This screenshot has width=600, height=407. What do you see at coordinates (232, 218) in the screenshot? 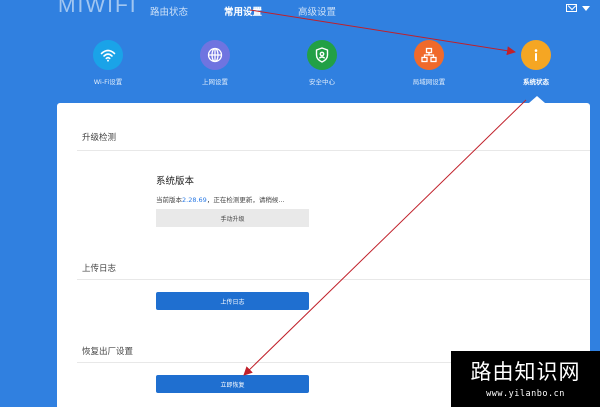
I see `manual-upgrade-button: 手动升级` at bounding box center [232, 218].